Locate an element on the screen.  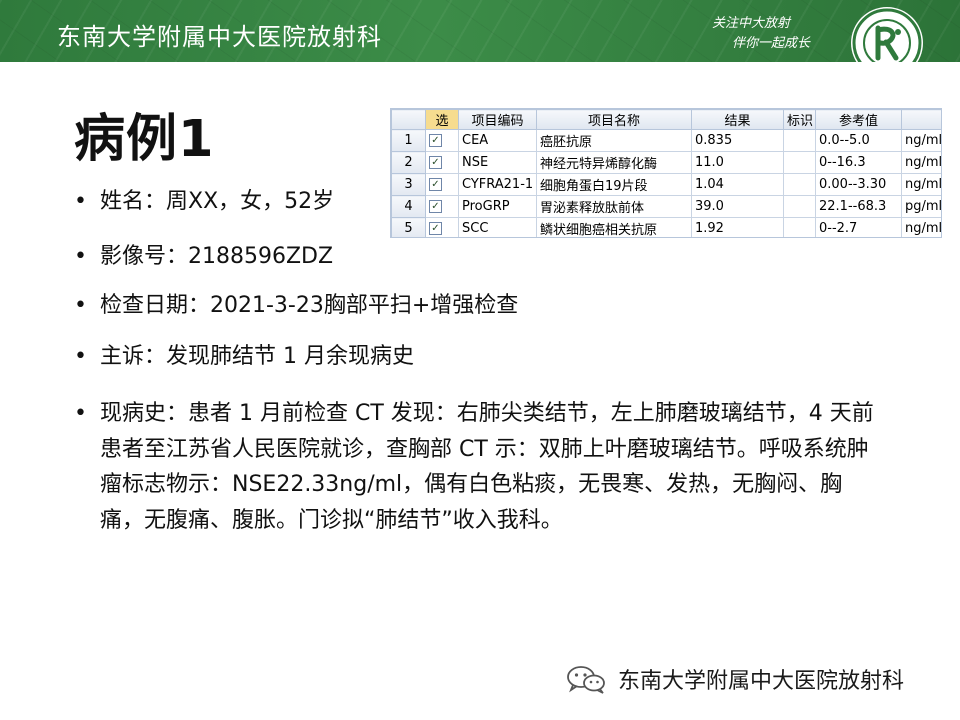
cell-result: 39.0 is located at coordinates (737, 206).